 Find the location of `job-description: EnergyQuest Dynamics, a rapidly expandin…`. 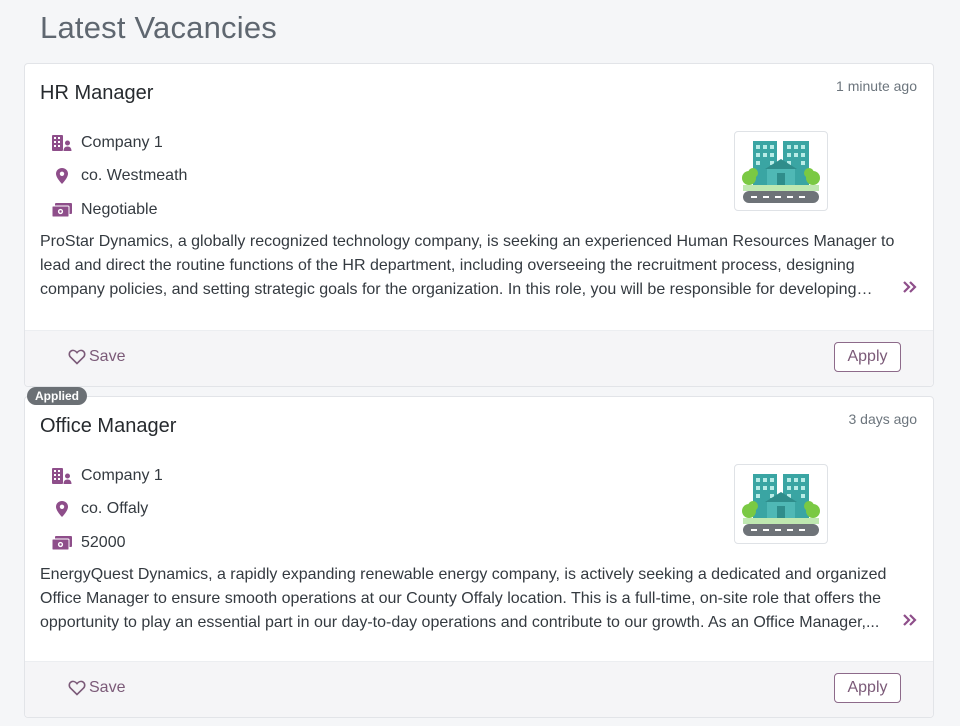

job-description: EnergyQuest Dynamics, a rapidly expandin… is located at coordinates (473, 599).